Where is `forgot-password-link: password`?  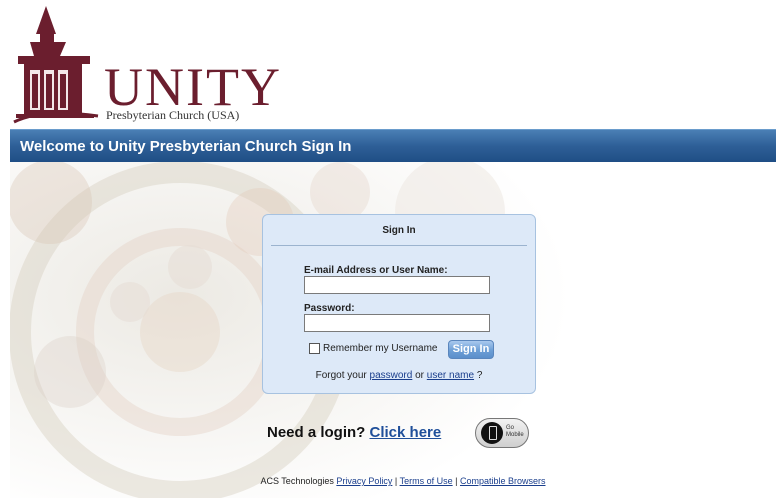 forgot-password-link: password is located at coordinates (391, 375).